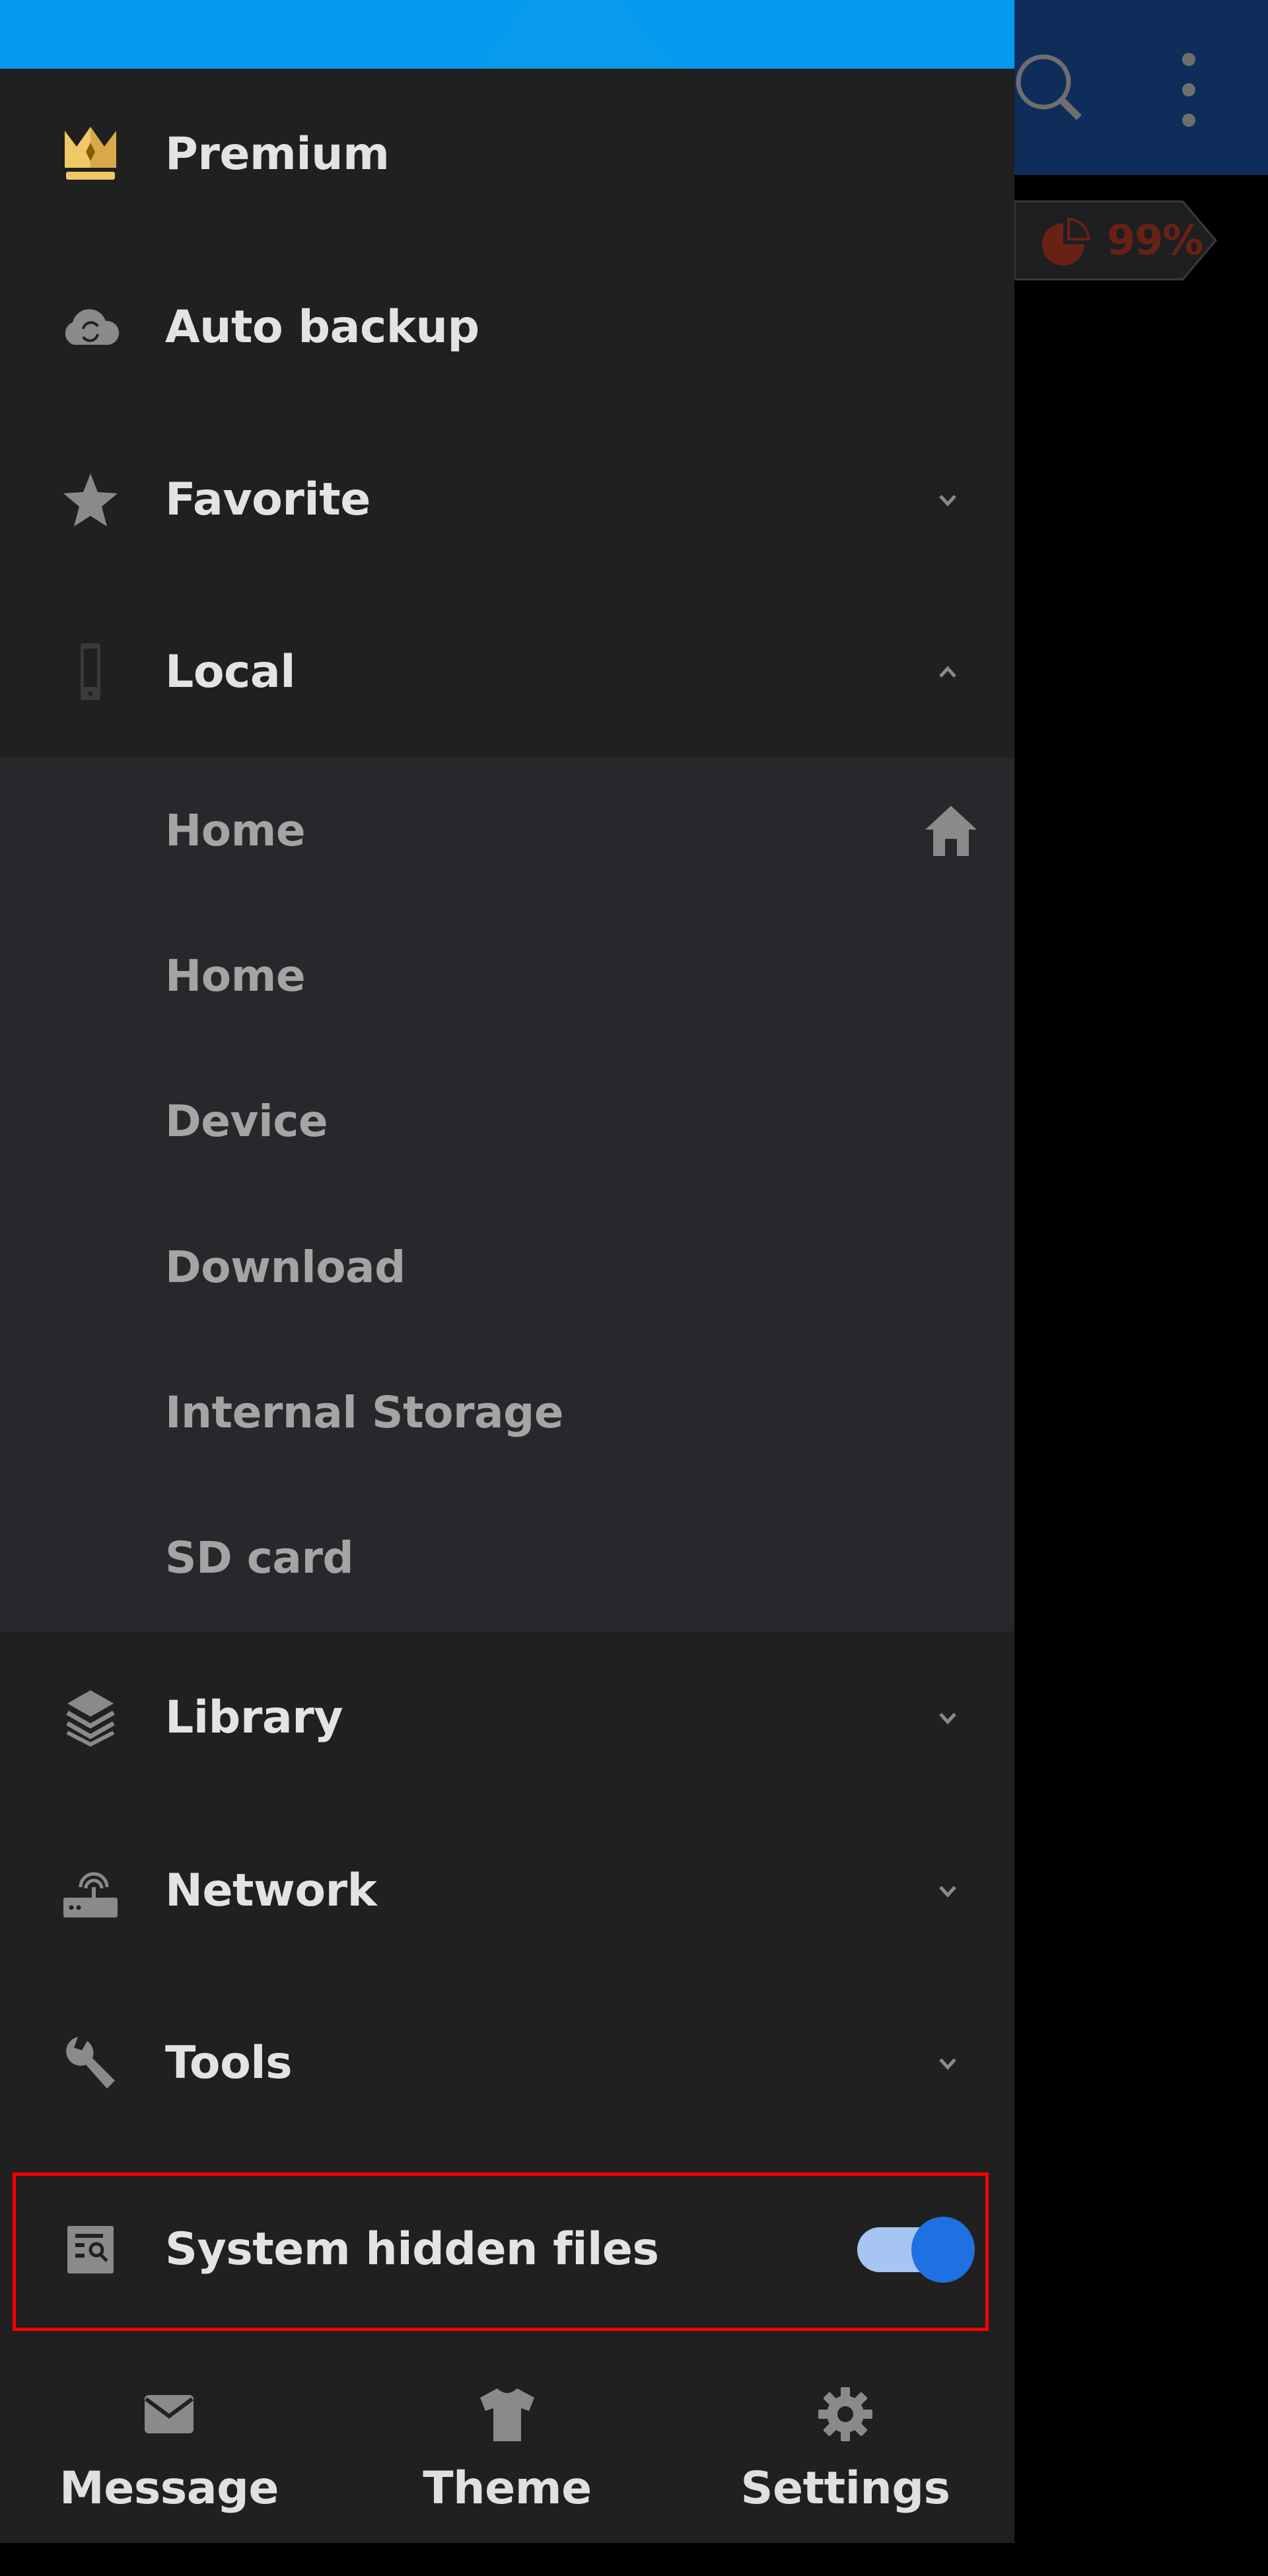 The image size is (1268, 2576). What do you see at coordinates (507, 1121) in the screenshot?
I see `local-item-device: Device` at bounding box center [507, 1121].